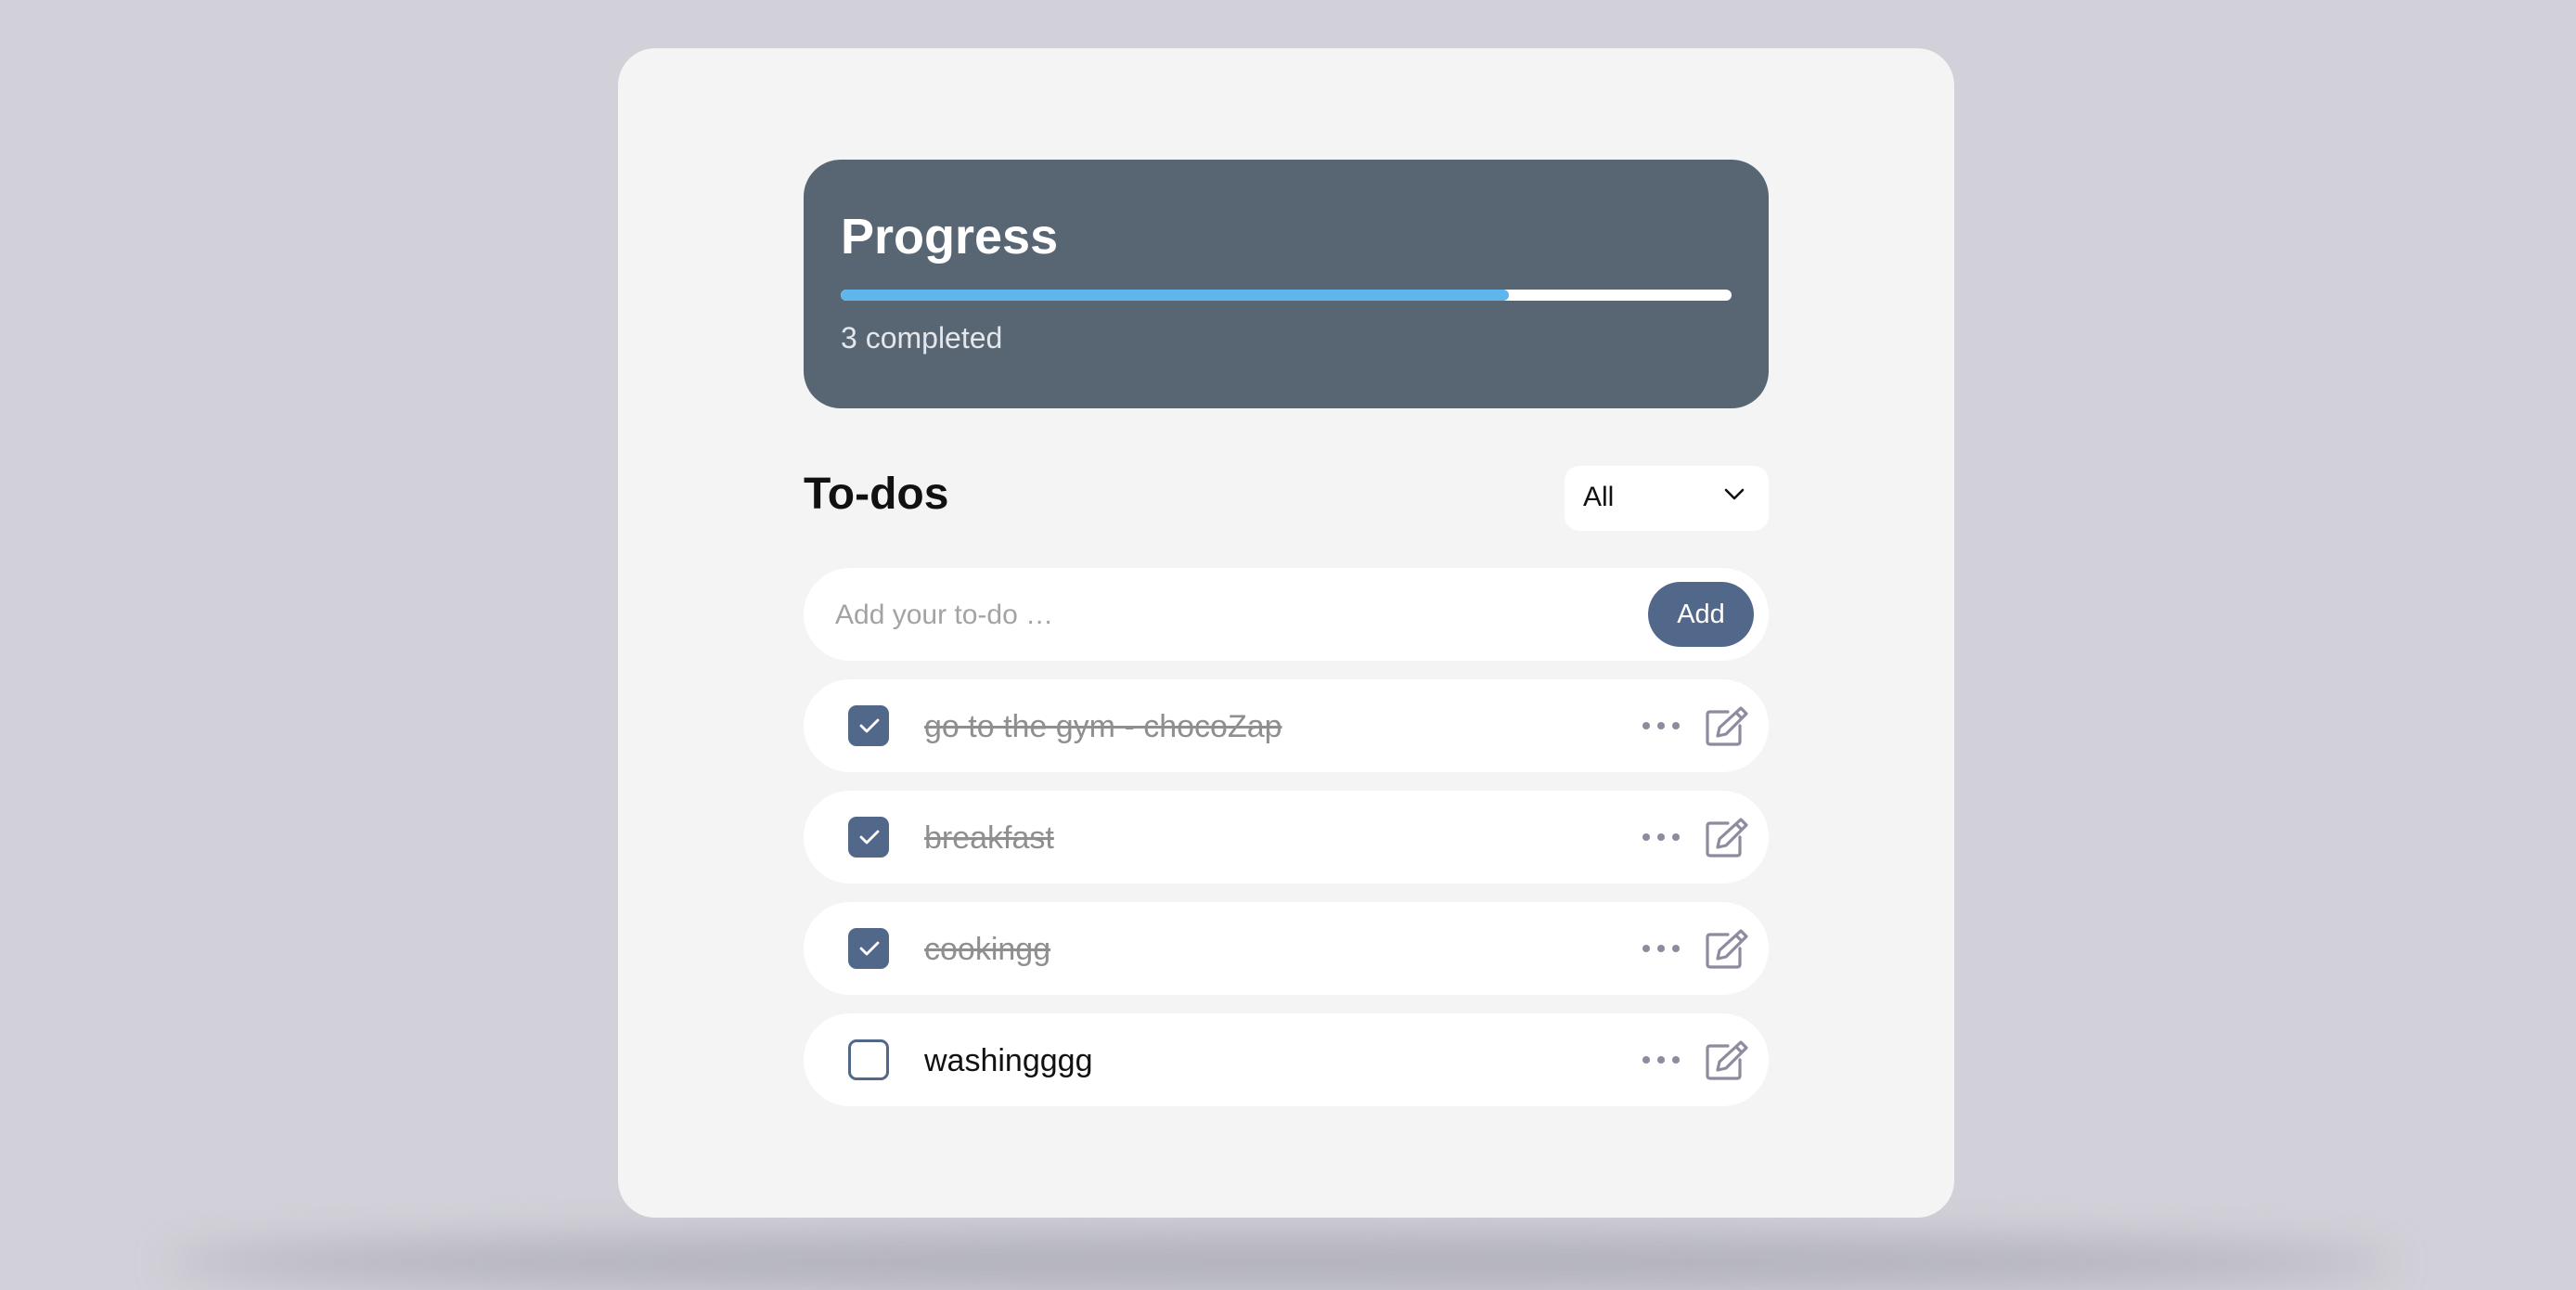 Image resolution: width=2576 pixels, height=1290 pixels. I want to click on add-button: Add, so click(1701, 614).